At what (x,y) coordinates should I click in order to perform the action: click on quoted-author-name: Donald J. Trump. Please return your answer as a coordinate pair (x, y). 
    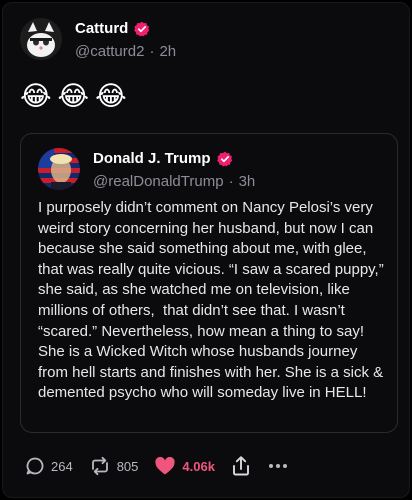
    Looking at the image, I should click on (152, 158).